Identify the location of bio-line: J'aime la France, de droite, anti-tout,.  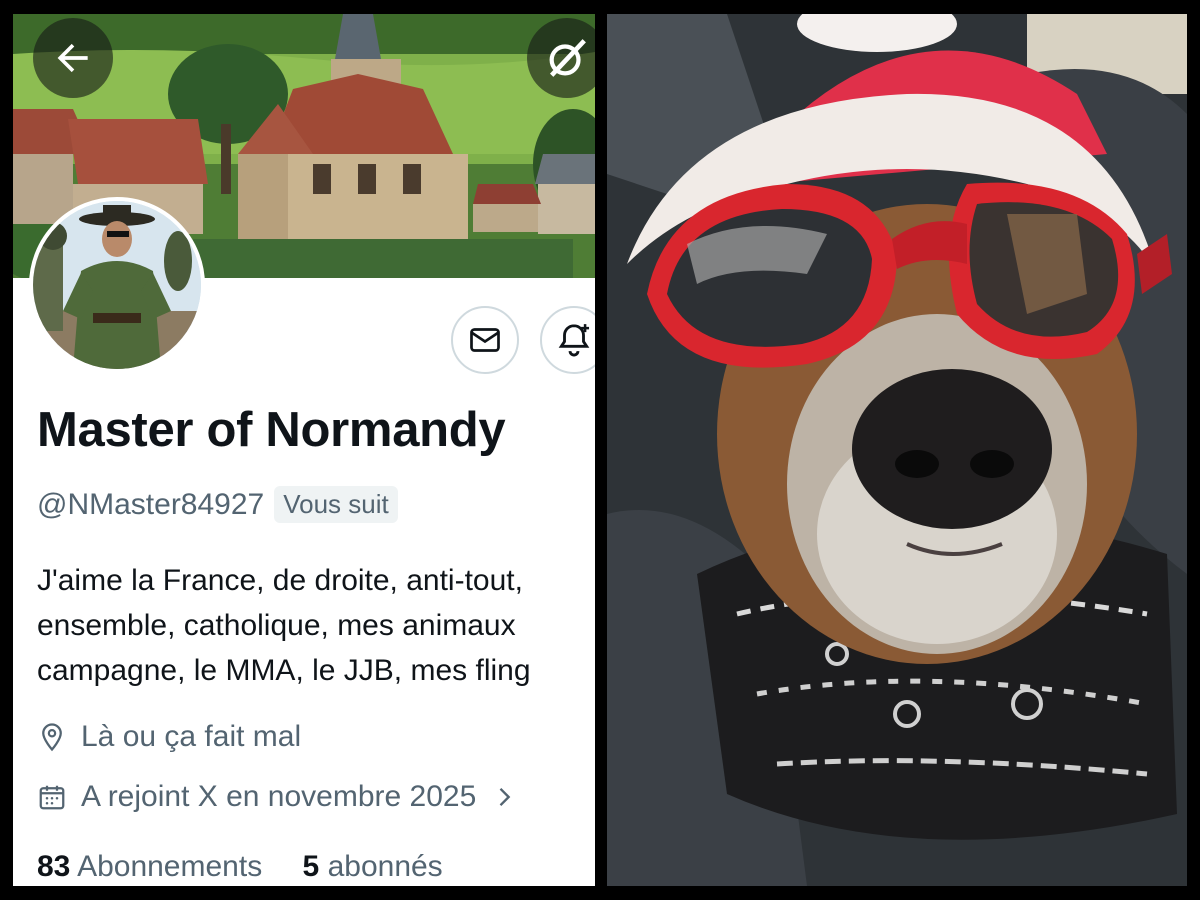
(280, 580).